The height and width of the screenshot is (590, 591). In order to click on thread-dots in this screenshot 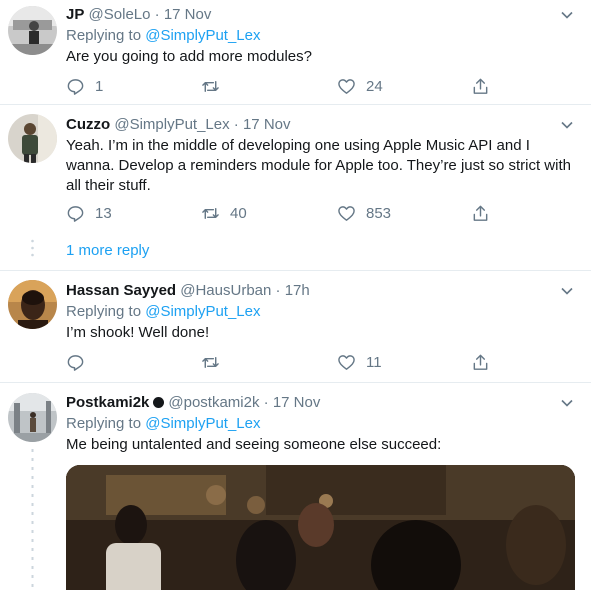, I will do `click(32, 248)`.